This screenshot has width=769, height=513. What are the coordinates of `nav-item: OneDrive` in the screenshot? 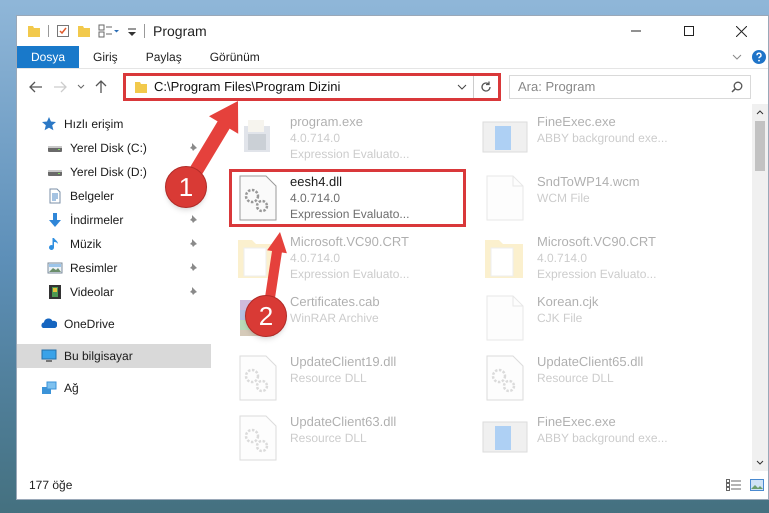 It's located at (69, 324).